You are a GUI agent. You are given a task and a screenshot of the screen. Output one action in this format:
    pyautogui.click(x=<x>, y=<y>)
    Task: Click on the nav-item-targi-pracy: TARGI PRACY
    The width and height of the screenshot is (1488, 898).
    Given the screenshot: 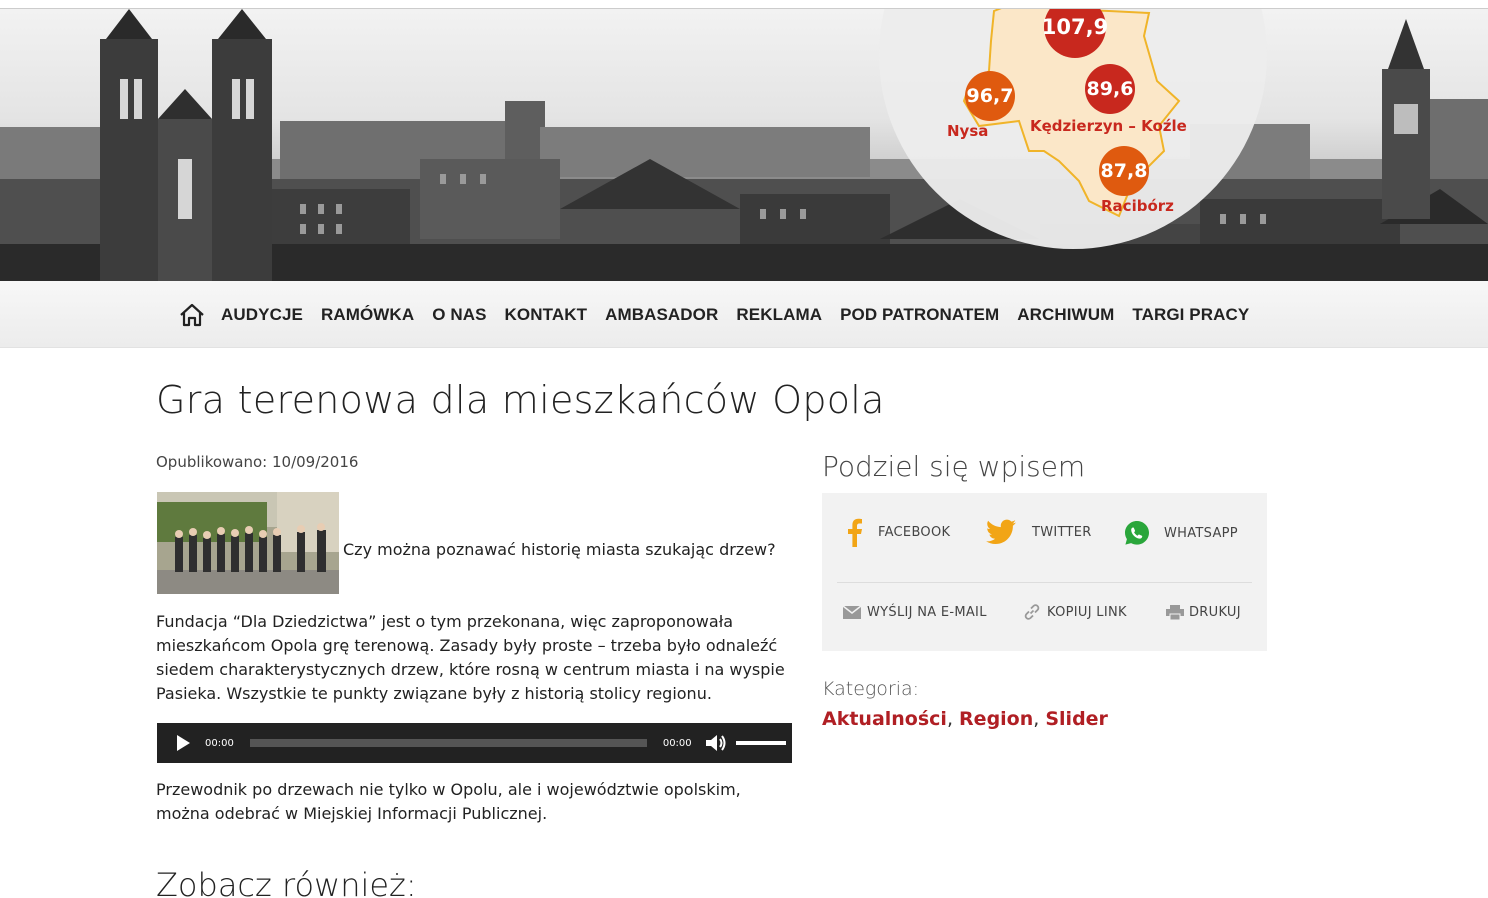 What is the action you would take?
    pyautogui.click(x=1190, y=315)
    